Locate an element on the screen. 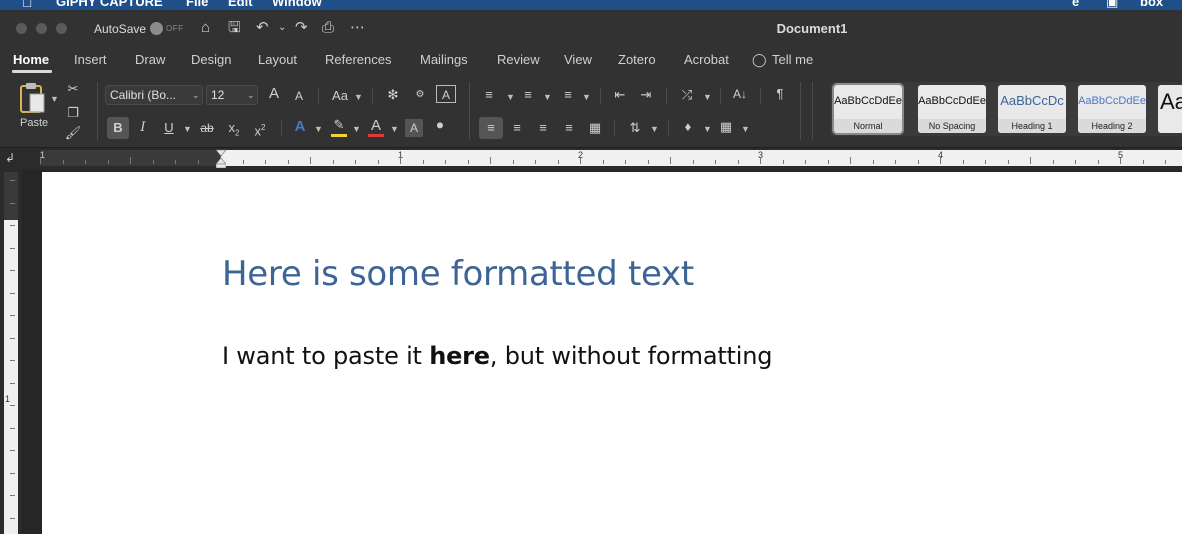 This screenshot has height=534, width=1182. bold-button: B is located at coordinates (118, 128).